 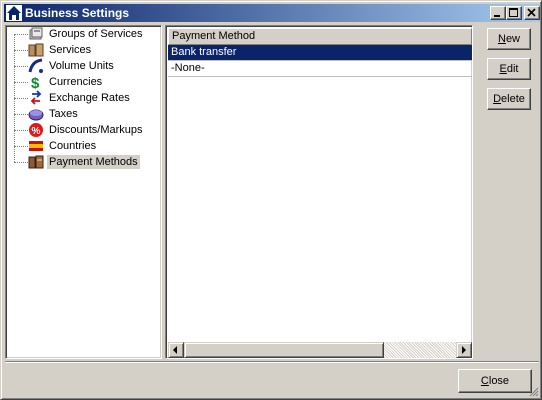 I want to click on maximize-icon, so click(x=513, y=12).